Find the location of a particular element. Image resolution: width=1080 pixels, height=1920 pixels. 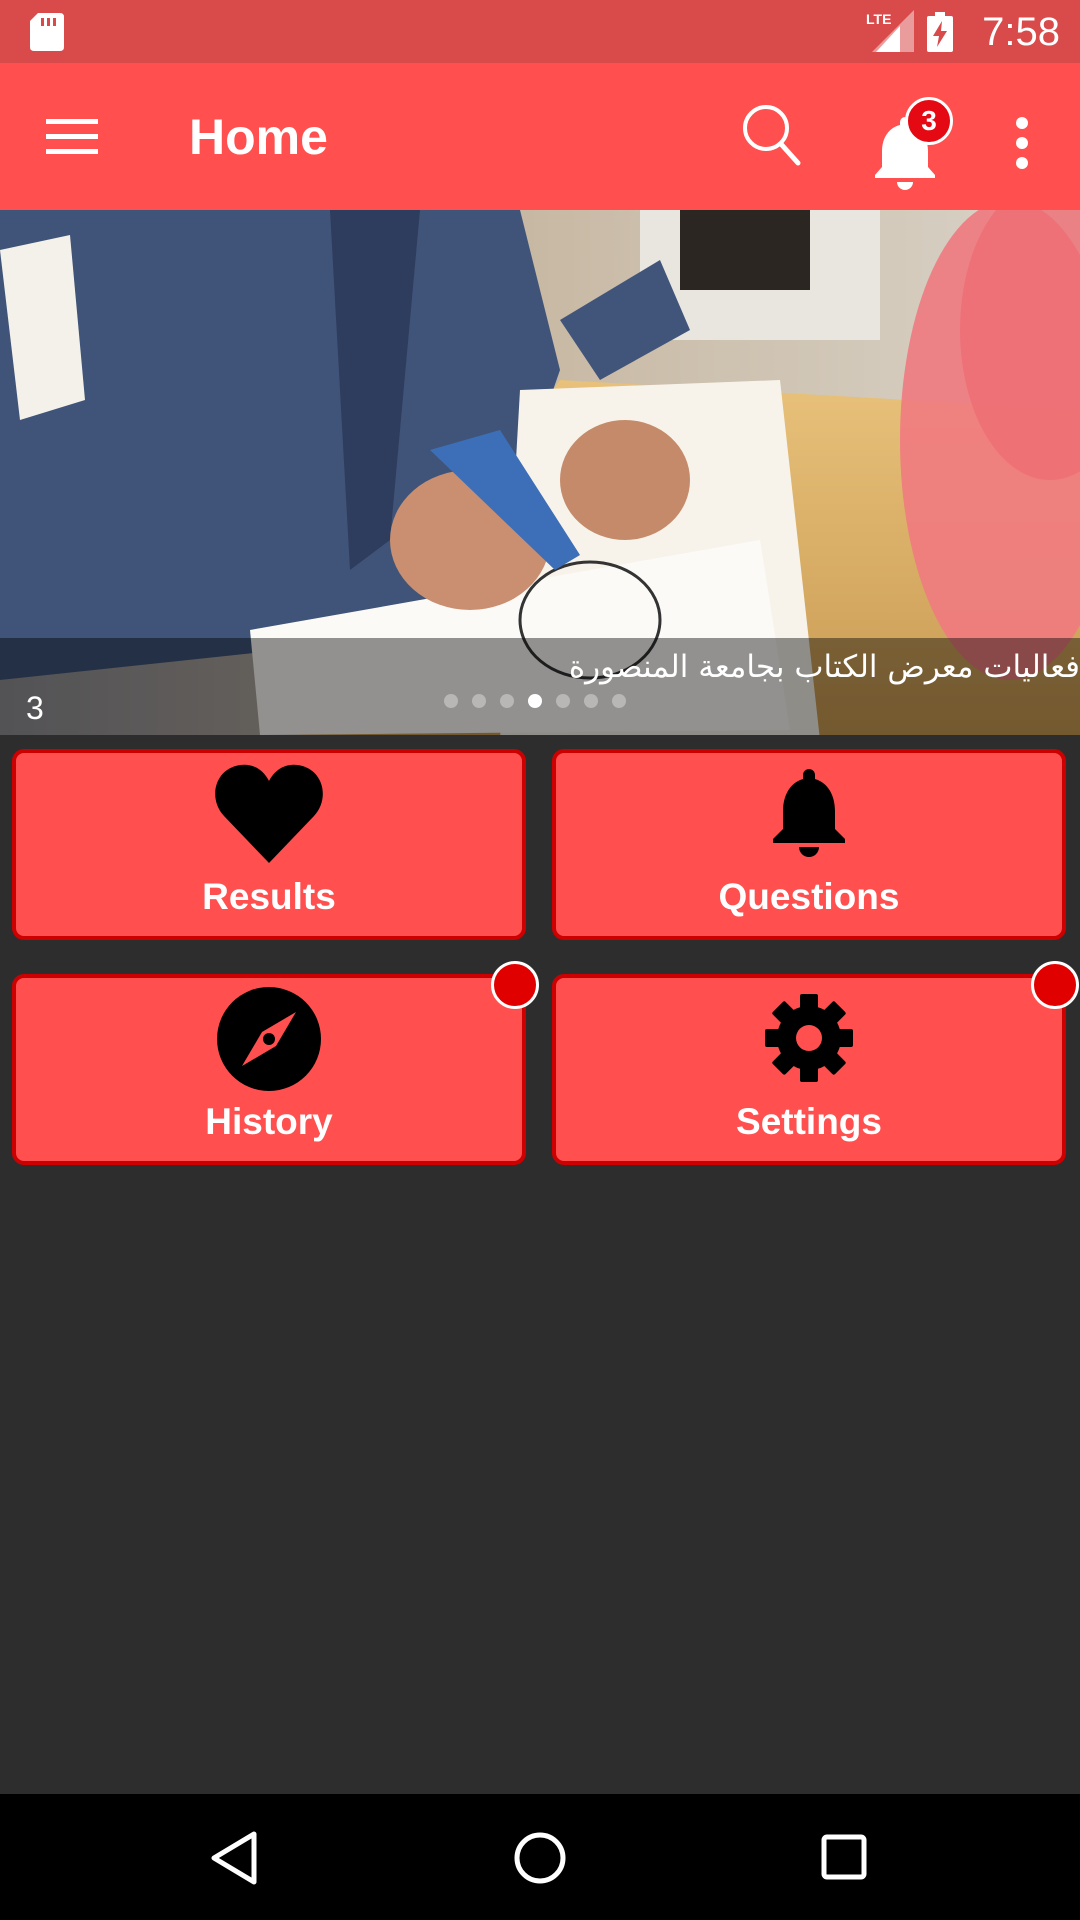

gear-icon is located at coordinates (809, 1038).